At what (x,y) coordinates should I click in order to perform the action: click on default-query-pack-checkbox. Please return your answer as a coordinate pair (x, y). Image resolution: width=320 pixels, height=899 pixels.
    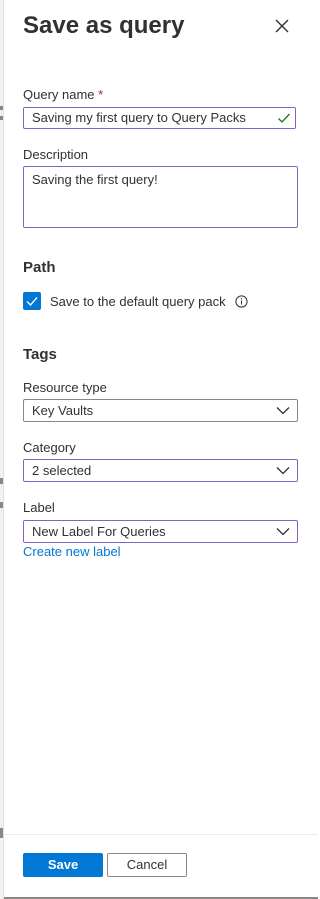
    Looking at the image, I should click on (32, 301).